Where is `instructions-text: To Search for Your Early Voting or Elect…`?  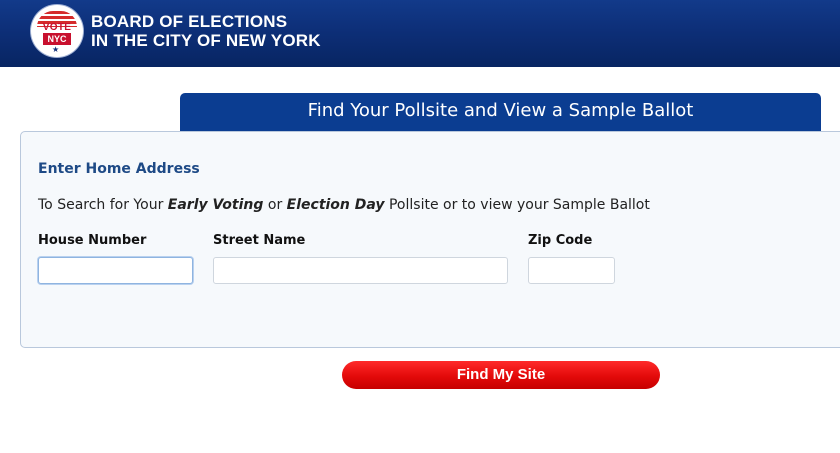 instructions-text: To Search for Your Early Voting or Elect… is located at coordinates (344, 205).